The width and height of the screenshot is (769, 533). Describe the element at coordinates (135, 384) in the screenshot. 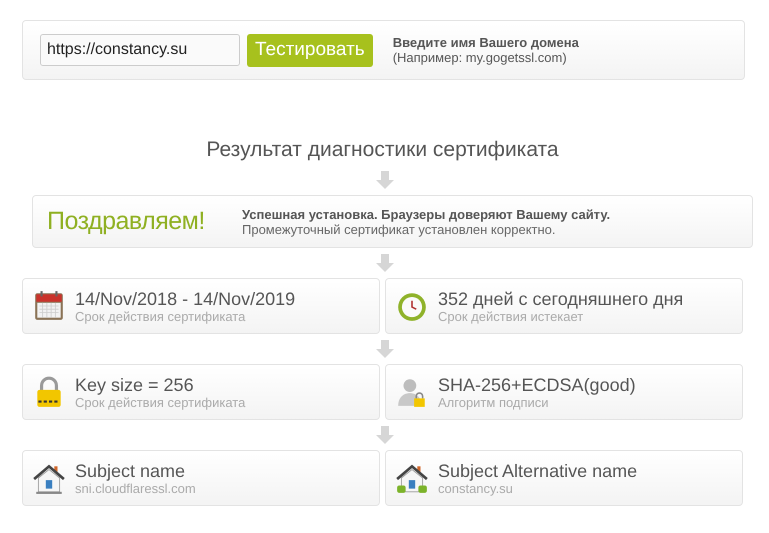

I see `card-value: Key size = 256` at that location.